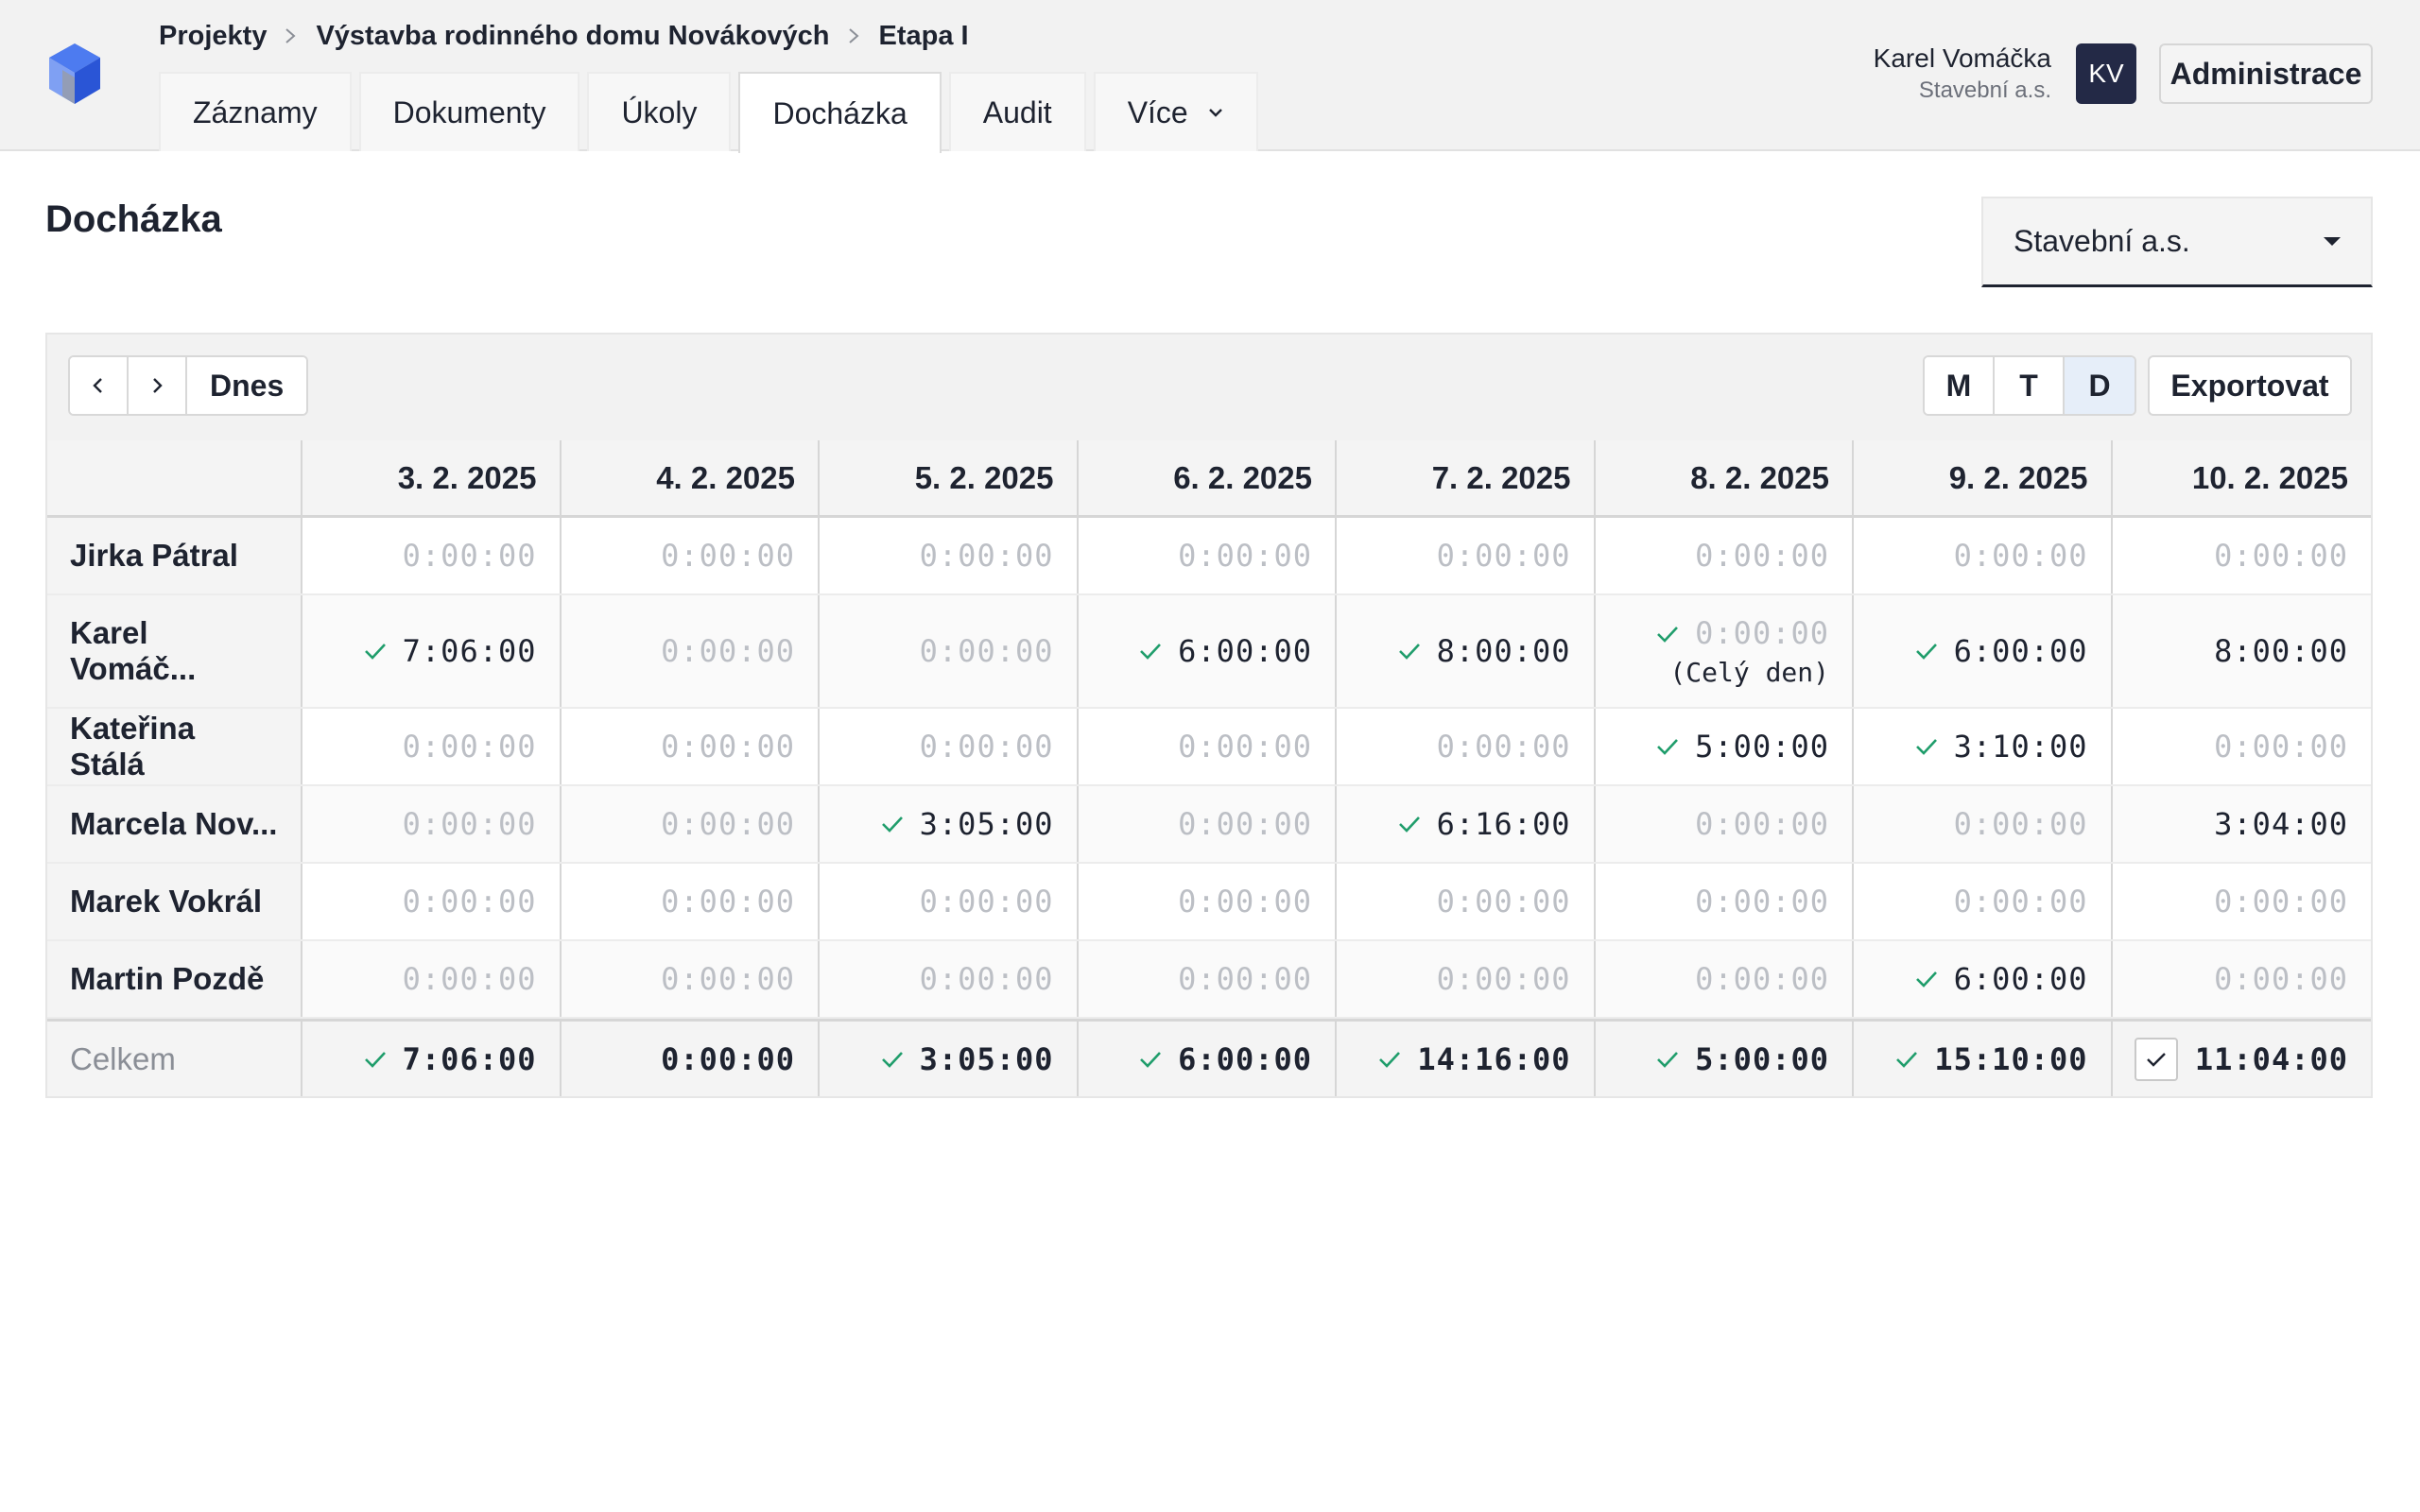 The image size is (2420, 1512). I want to click on view-month-button: M, so click(1960, 385).